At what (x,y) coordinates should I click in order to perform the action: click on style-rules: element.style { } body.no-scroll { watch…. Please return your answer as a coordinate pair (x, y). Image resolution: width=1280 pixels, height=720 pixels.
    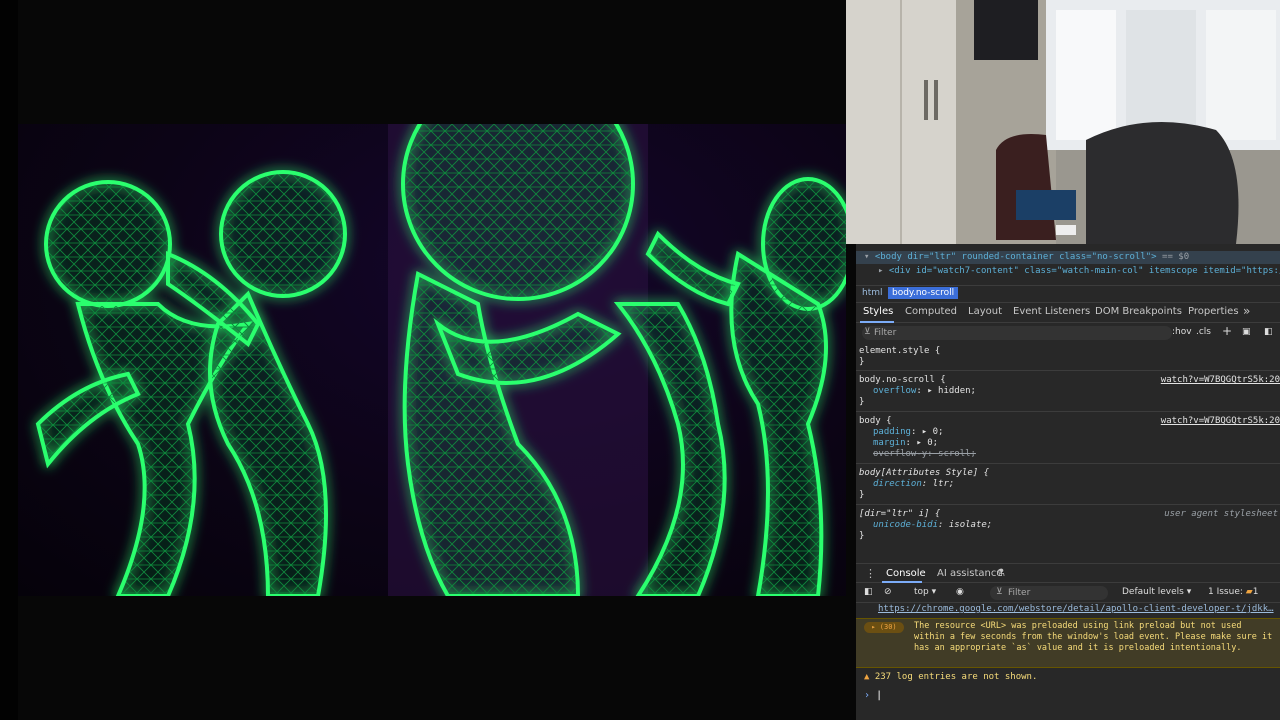
    Looking at the image, I should click on (1068, 450).